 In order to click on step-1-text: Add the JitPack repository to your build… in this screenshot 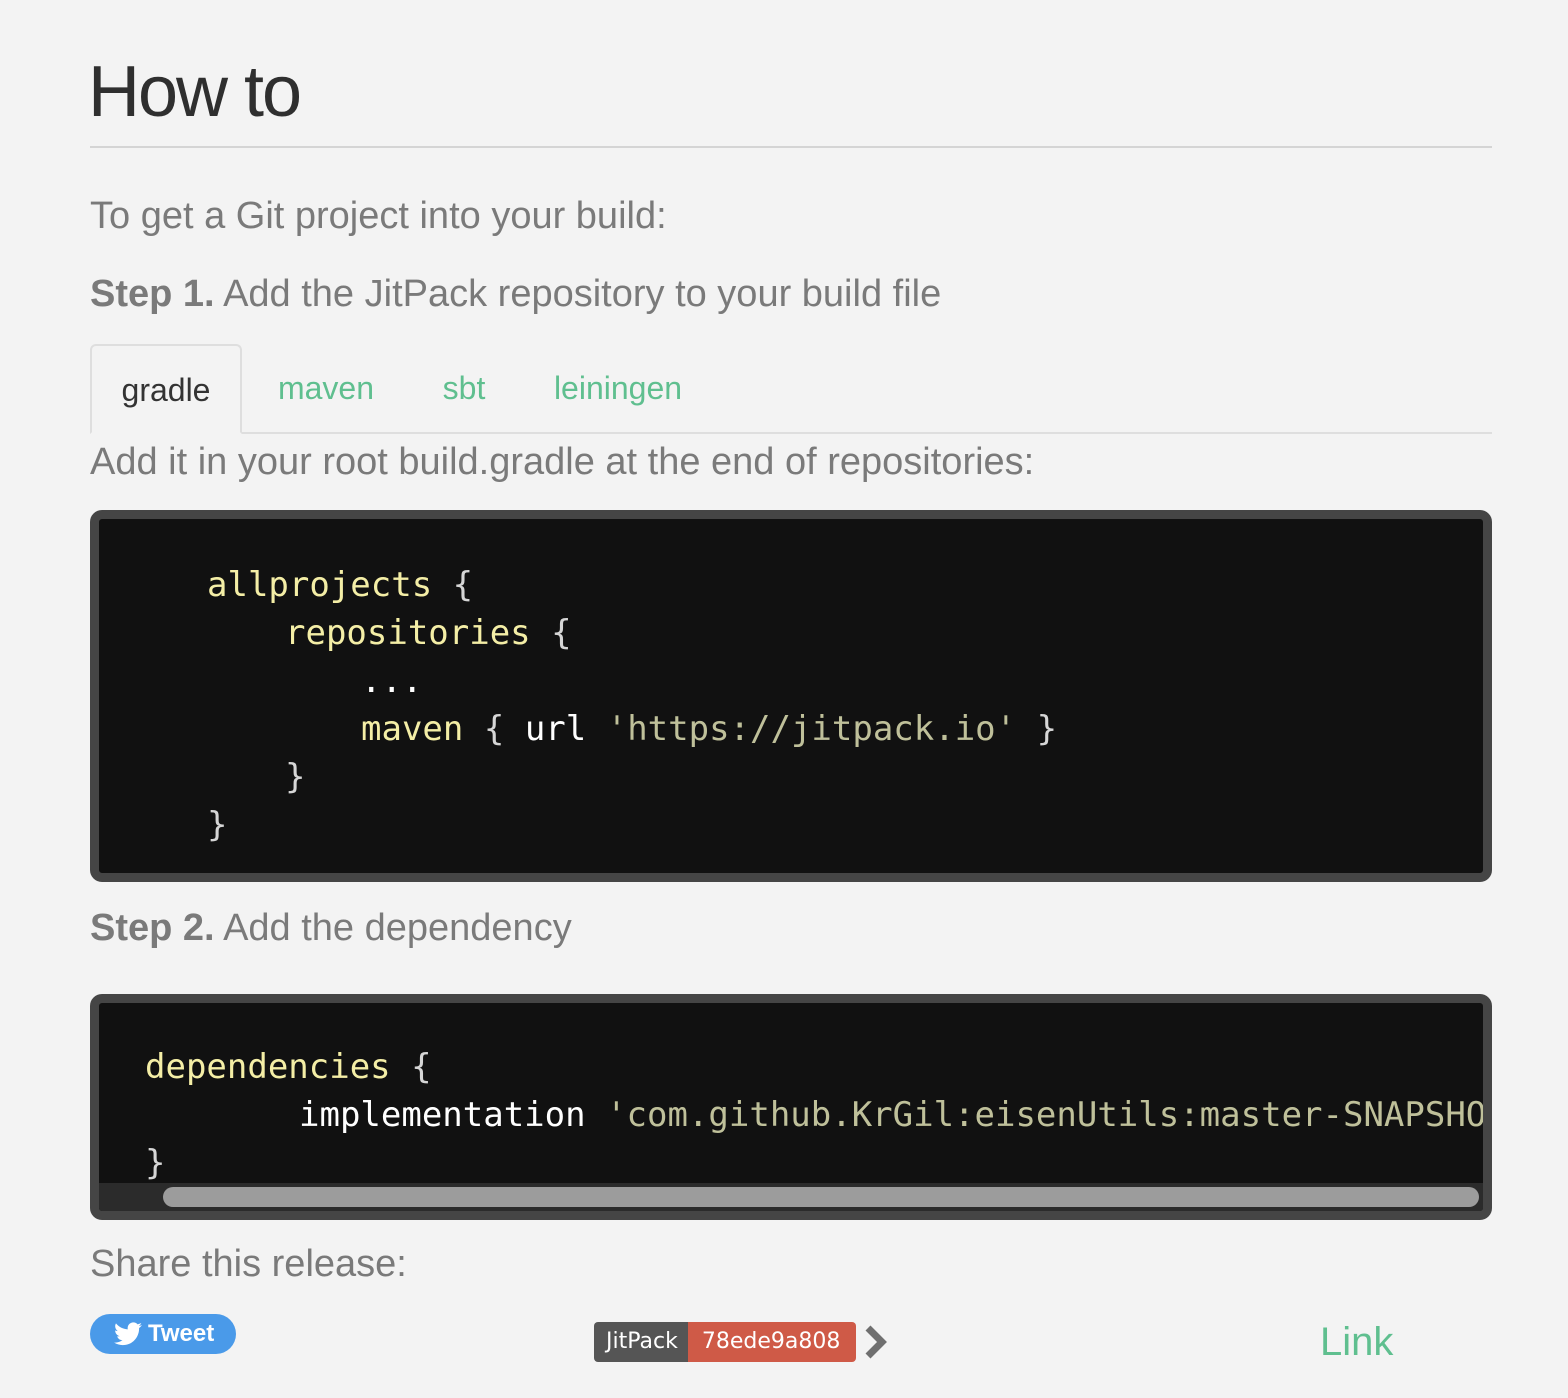, I will do `click(578, 294)`.